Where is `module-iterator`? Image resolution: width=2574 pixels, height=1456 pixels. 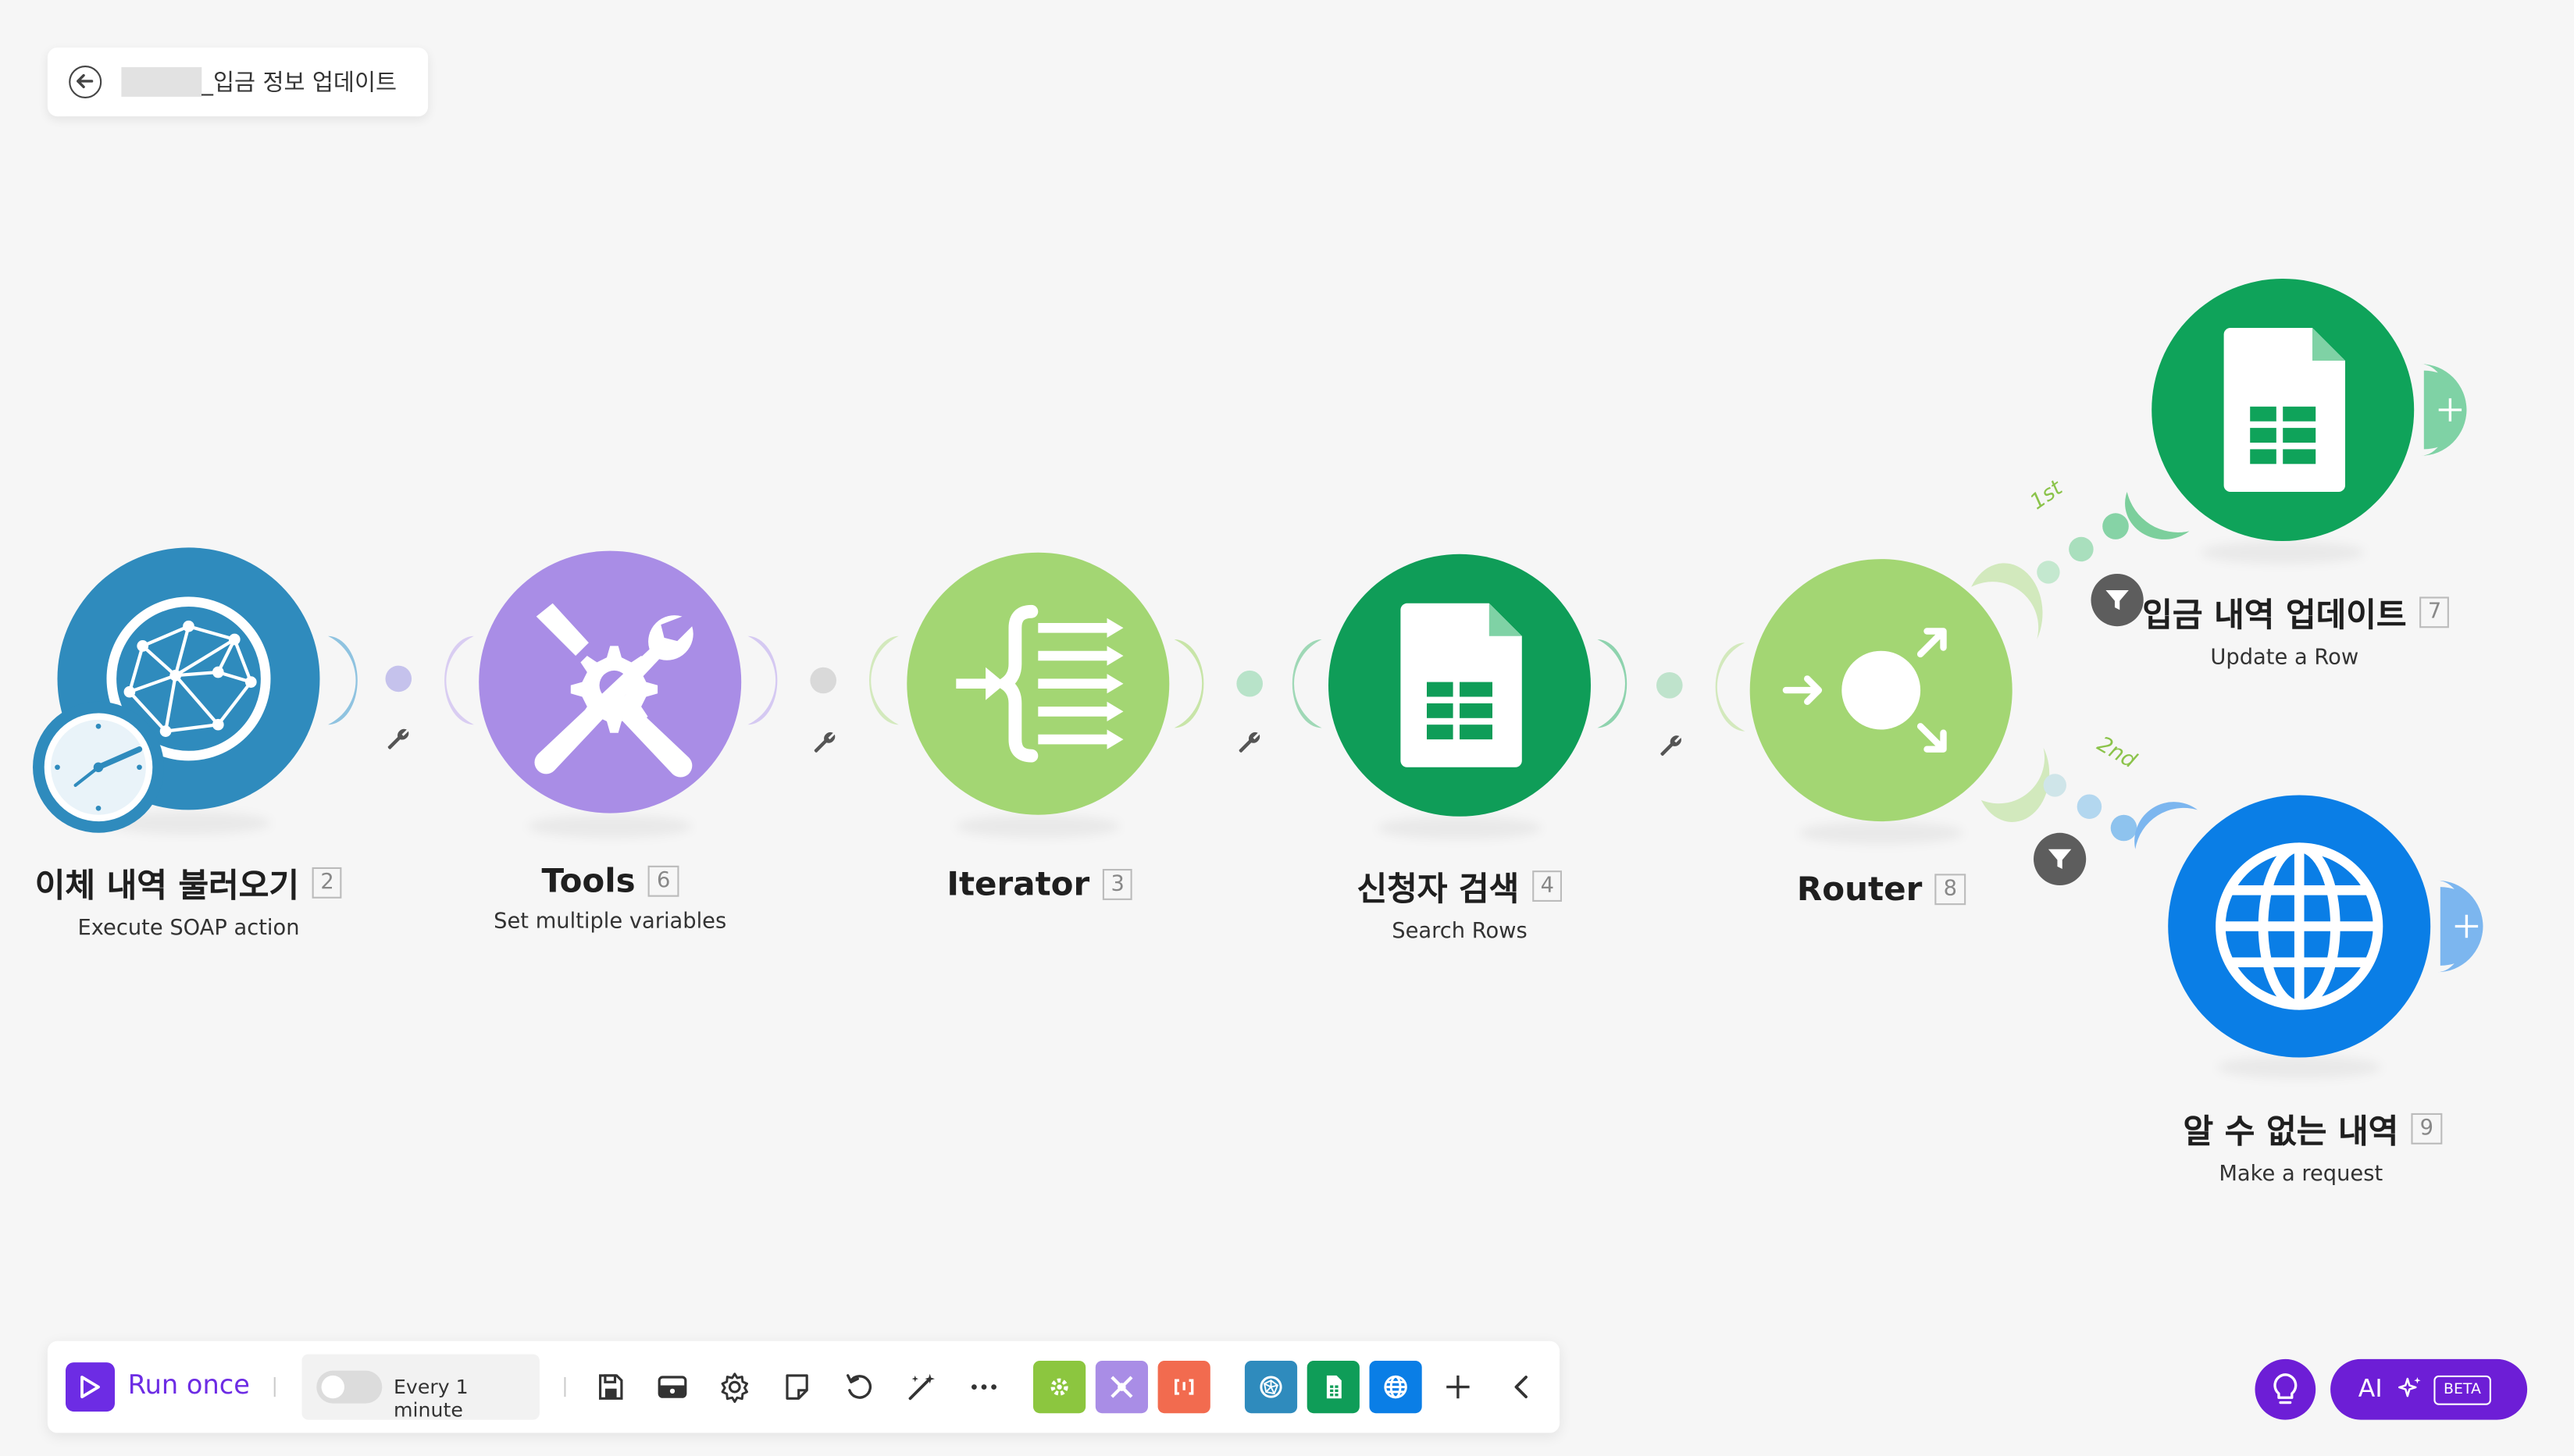 module-iterator is located at coordinates (1038, 683).